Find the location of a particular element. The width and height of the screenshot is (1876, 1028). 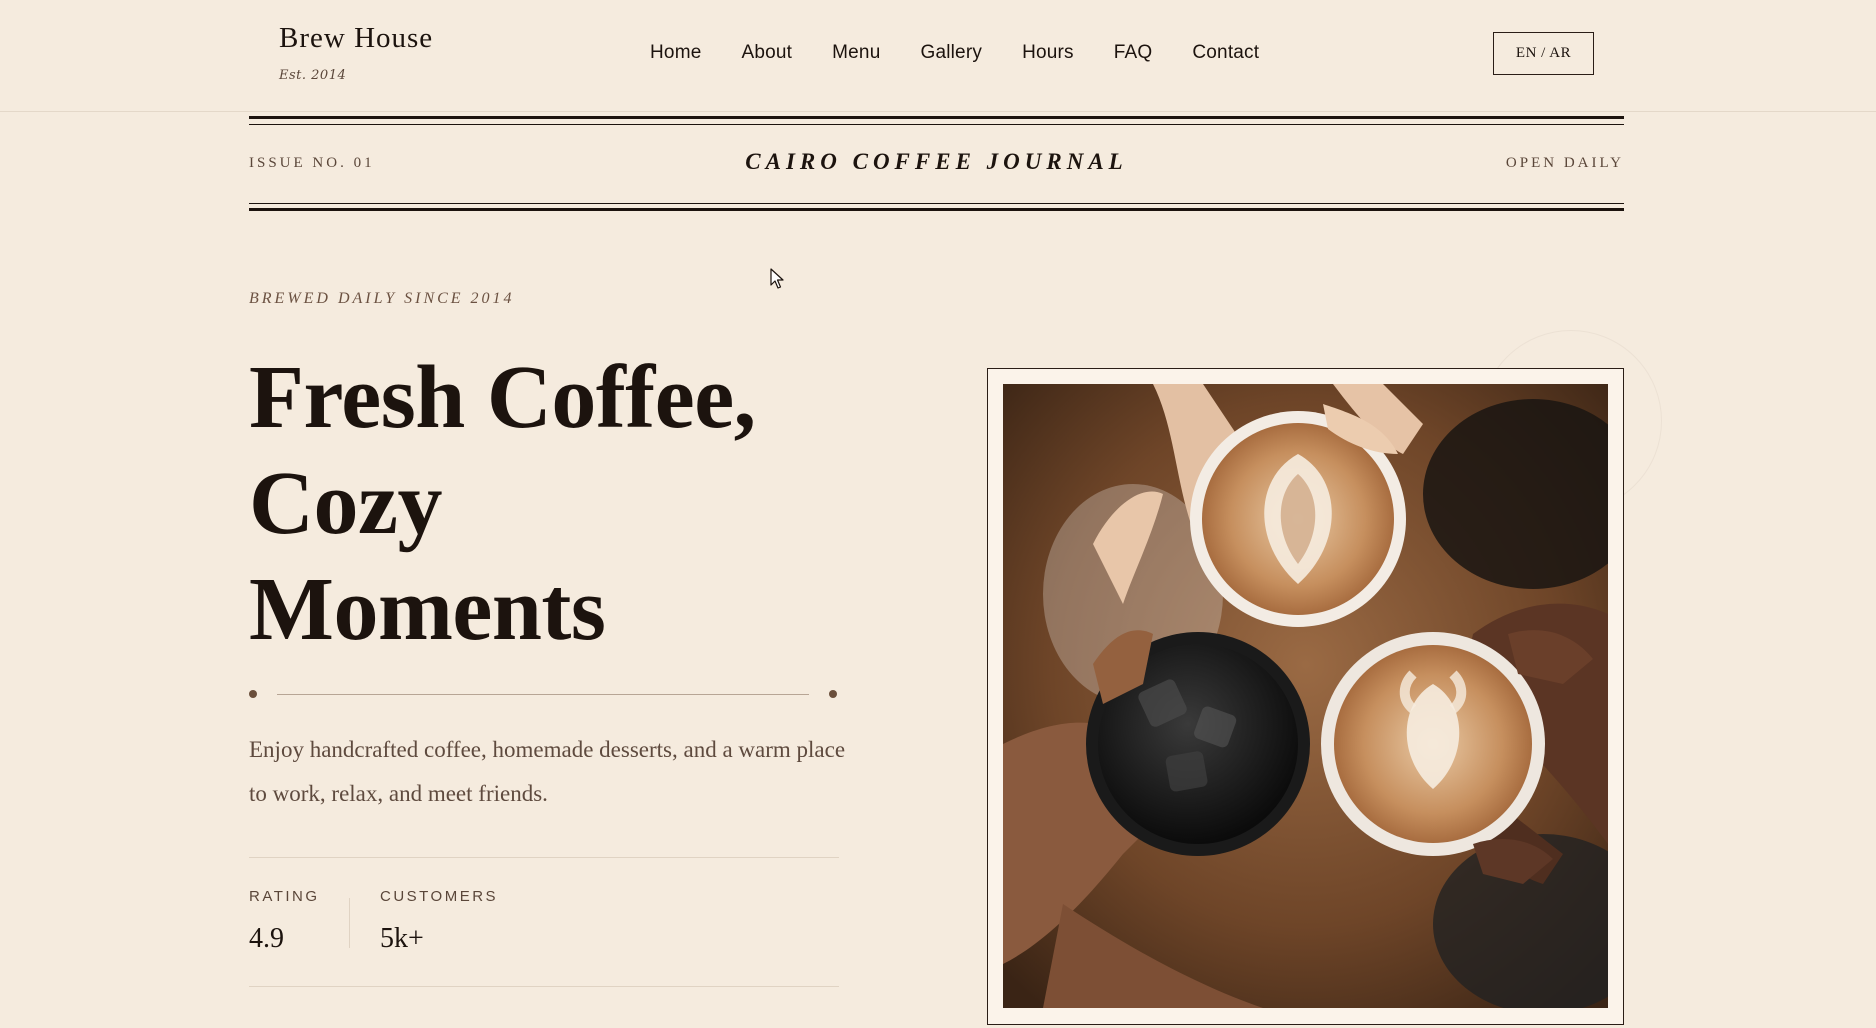

customers-label: CUSTOMERS is located at coordinates (439, 896).